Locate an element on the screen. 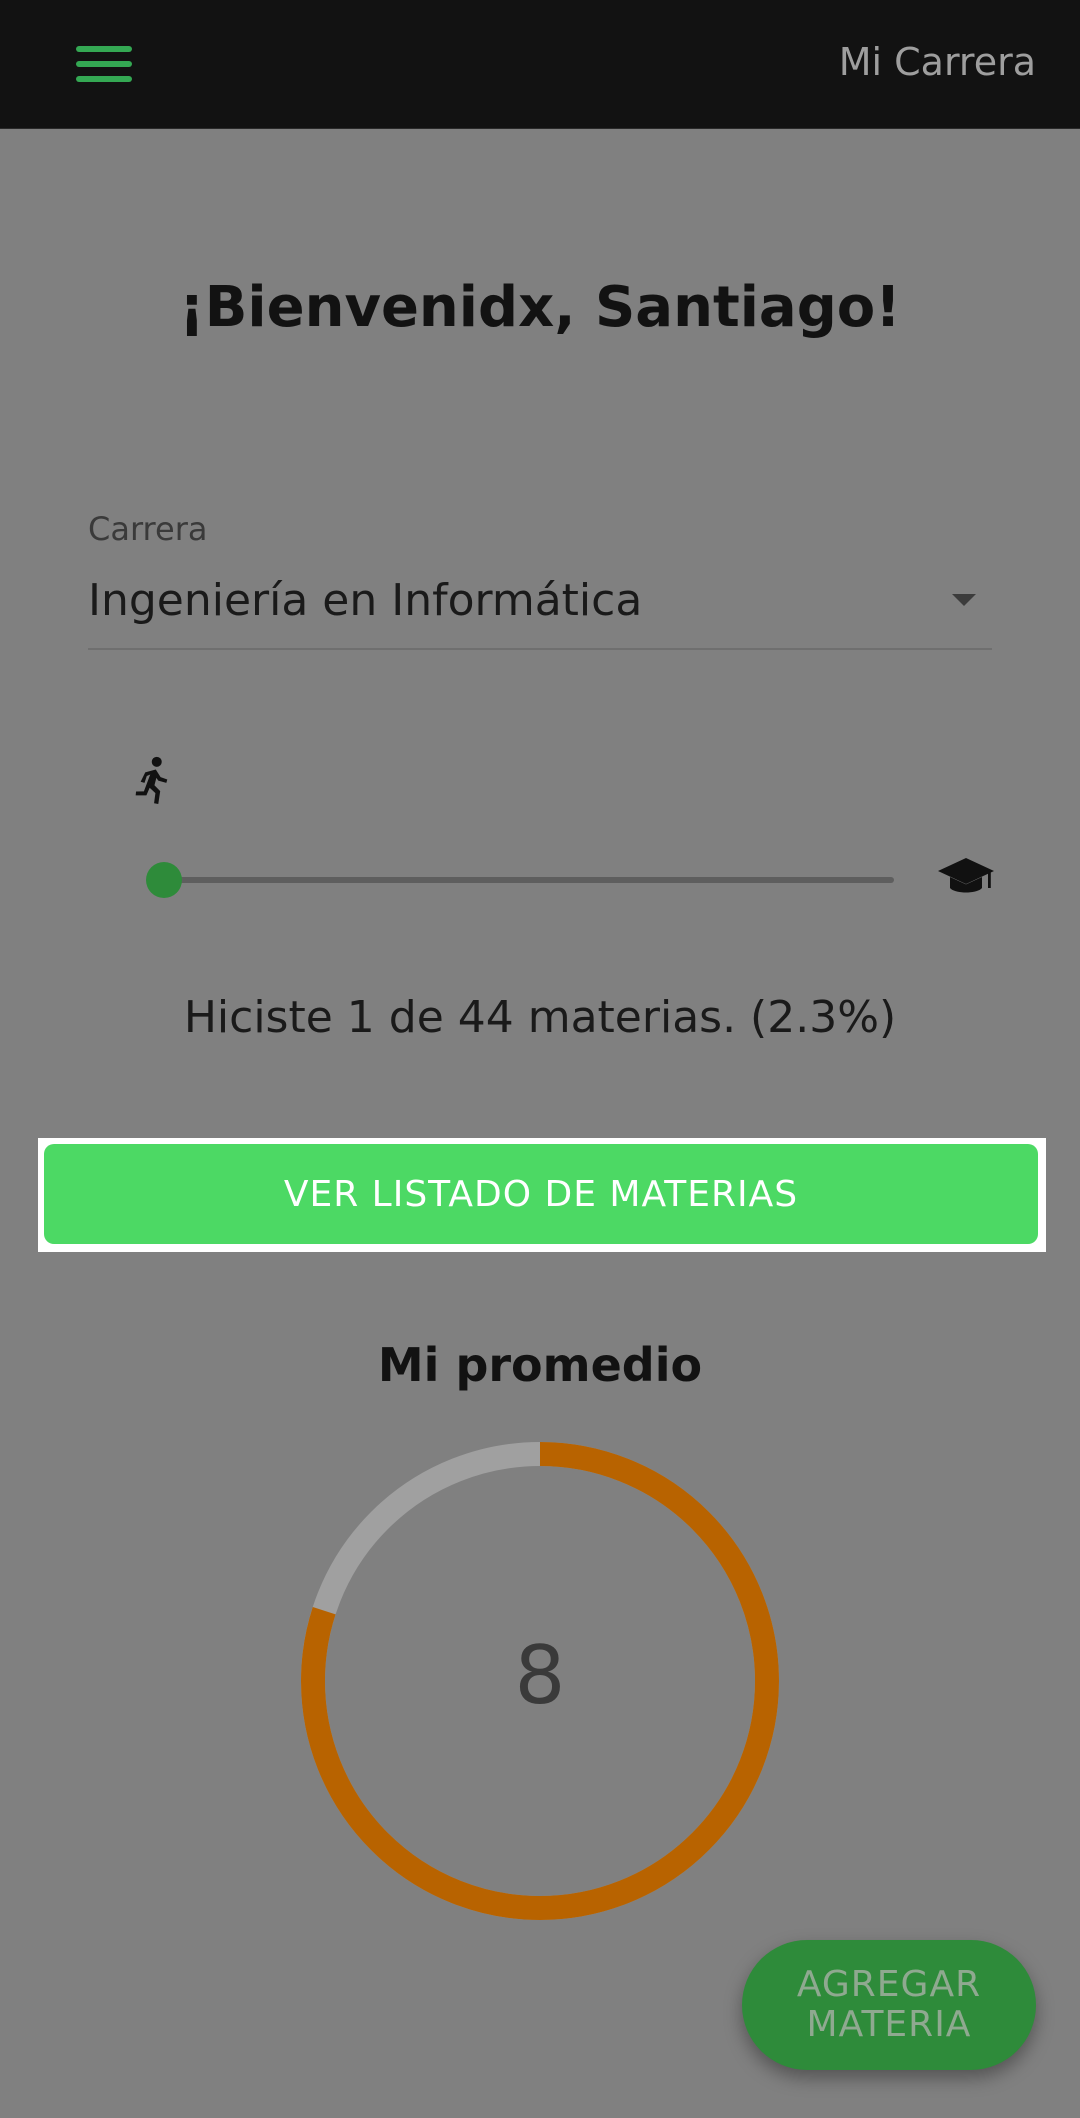 The width and height of the screenshot is (1080, 2118). fab-label-line1: AGREGAR is located at coordinates (889, 1984).